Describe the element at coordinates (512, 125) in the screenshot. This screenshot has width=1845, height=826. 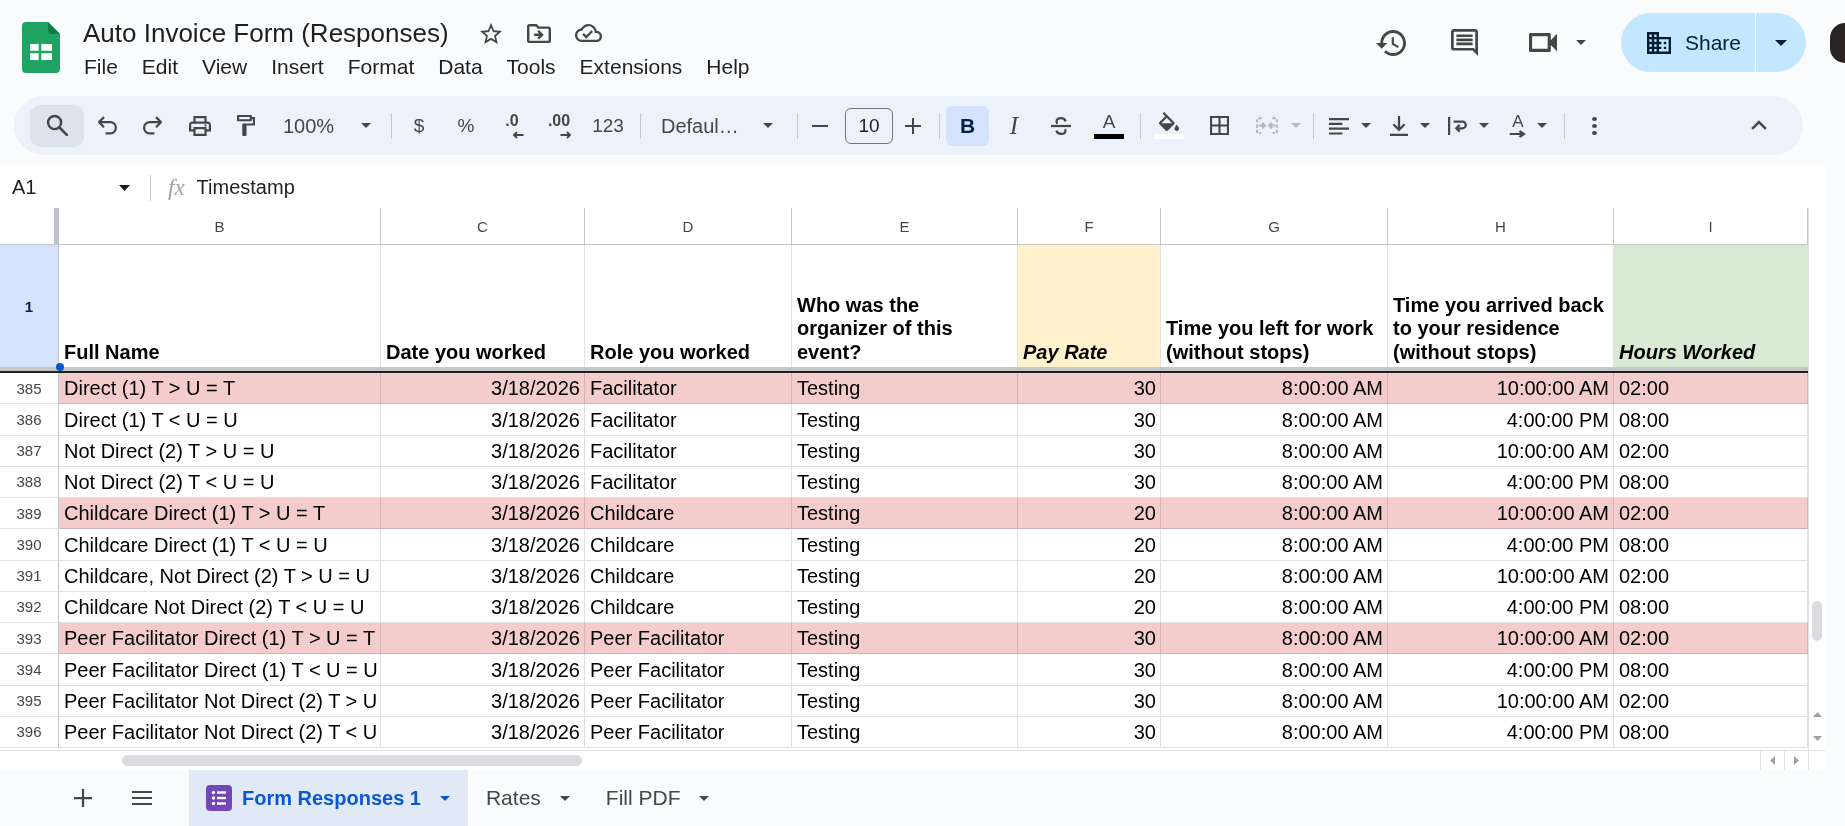
I see `decrease-decimals-button: .0` at that location.